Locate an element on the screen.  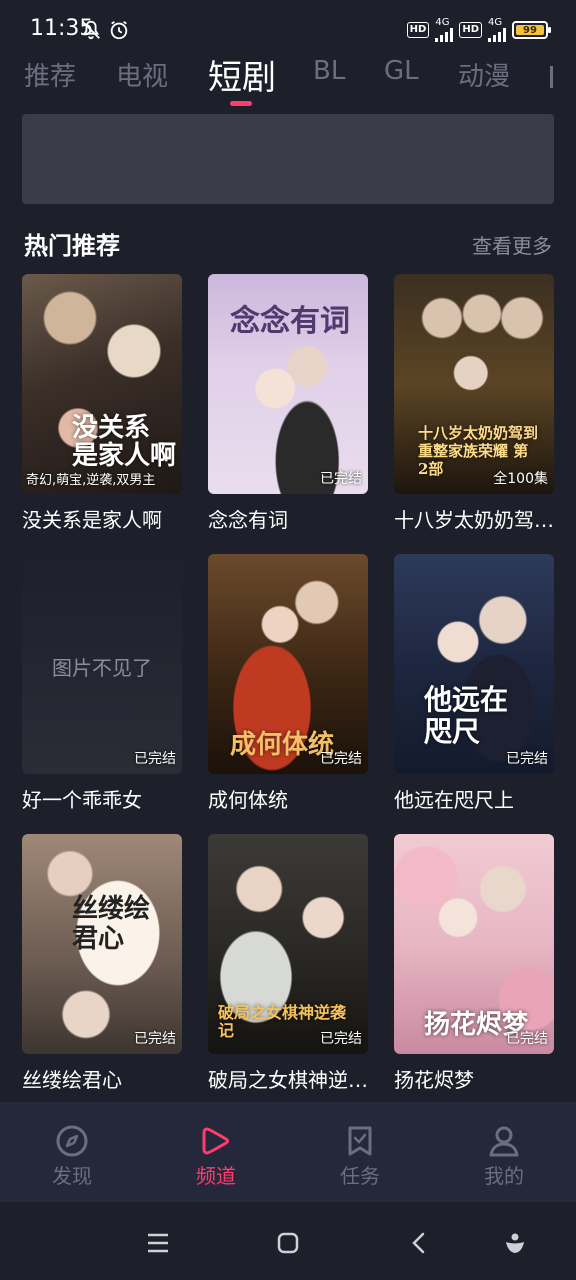
nav-discover: 发现 is located at coordinates (72, 1156).